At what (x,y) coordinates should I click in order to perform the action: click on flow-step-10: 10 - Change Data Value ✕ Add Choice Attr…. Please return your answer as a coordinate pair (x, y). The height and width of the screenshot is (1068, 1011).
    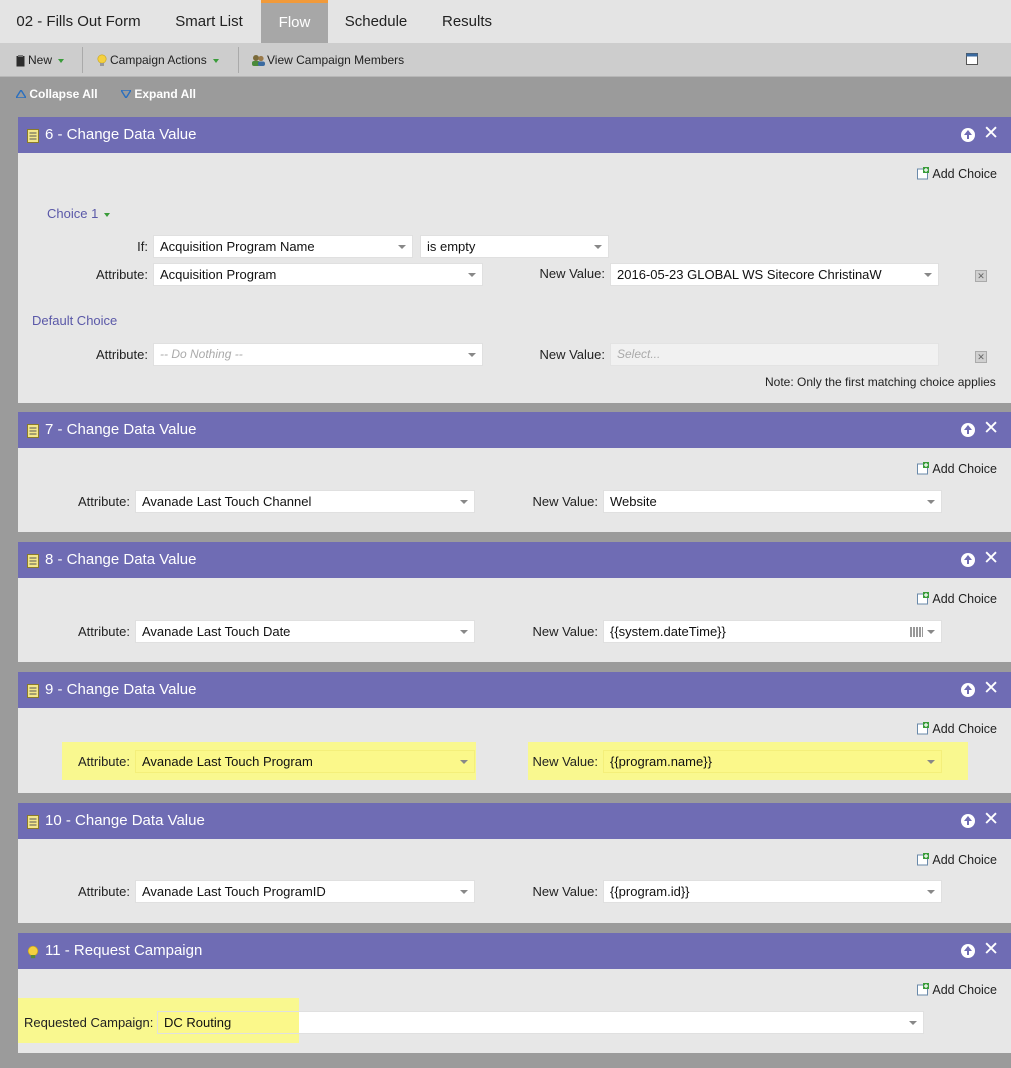
    Looking at the image, I should click on (514, 863).